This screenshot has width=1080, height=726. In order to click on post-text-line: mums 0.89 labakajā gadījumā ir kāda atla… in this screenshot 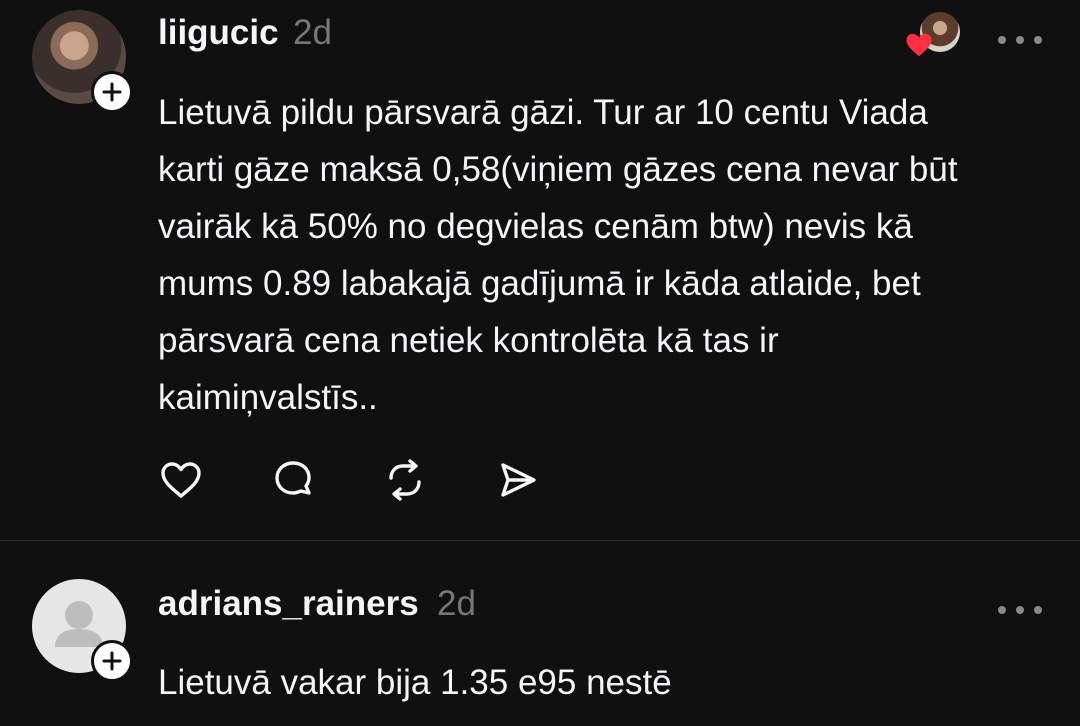, I will do `click(539, 283)`.